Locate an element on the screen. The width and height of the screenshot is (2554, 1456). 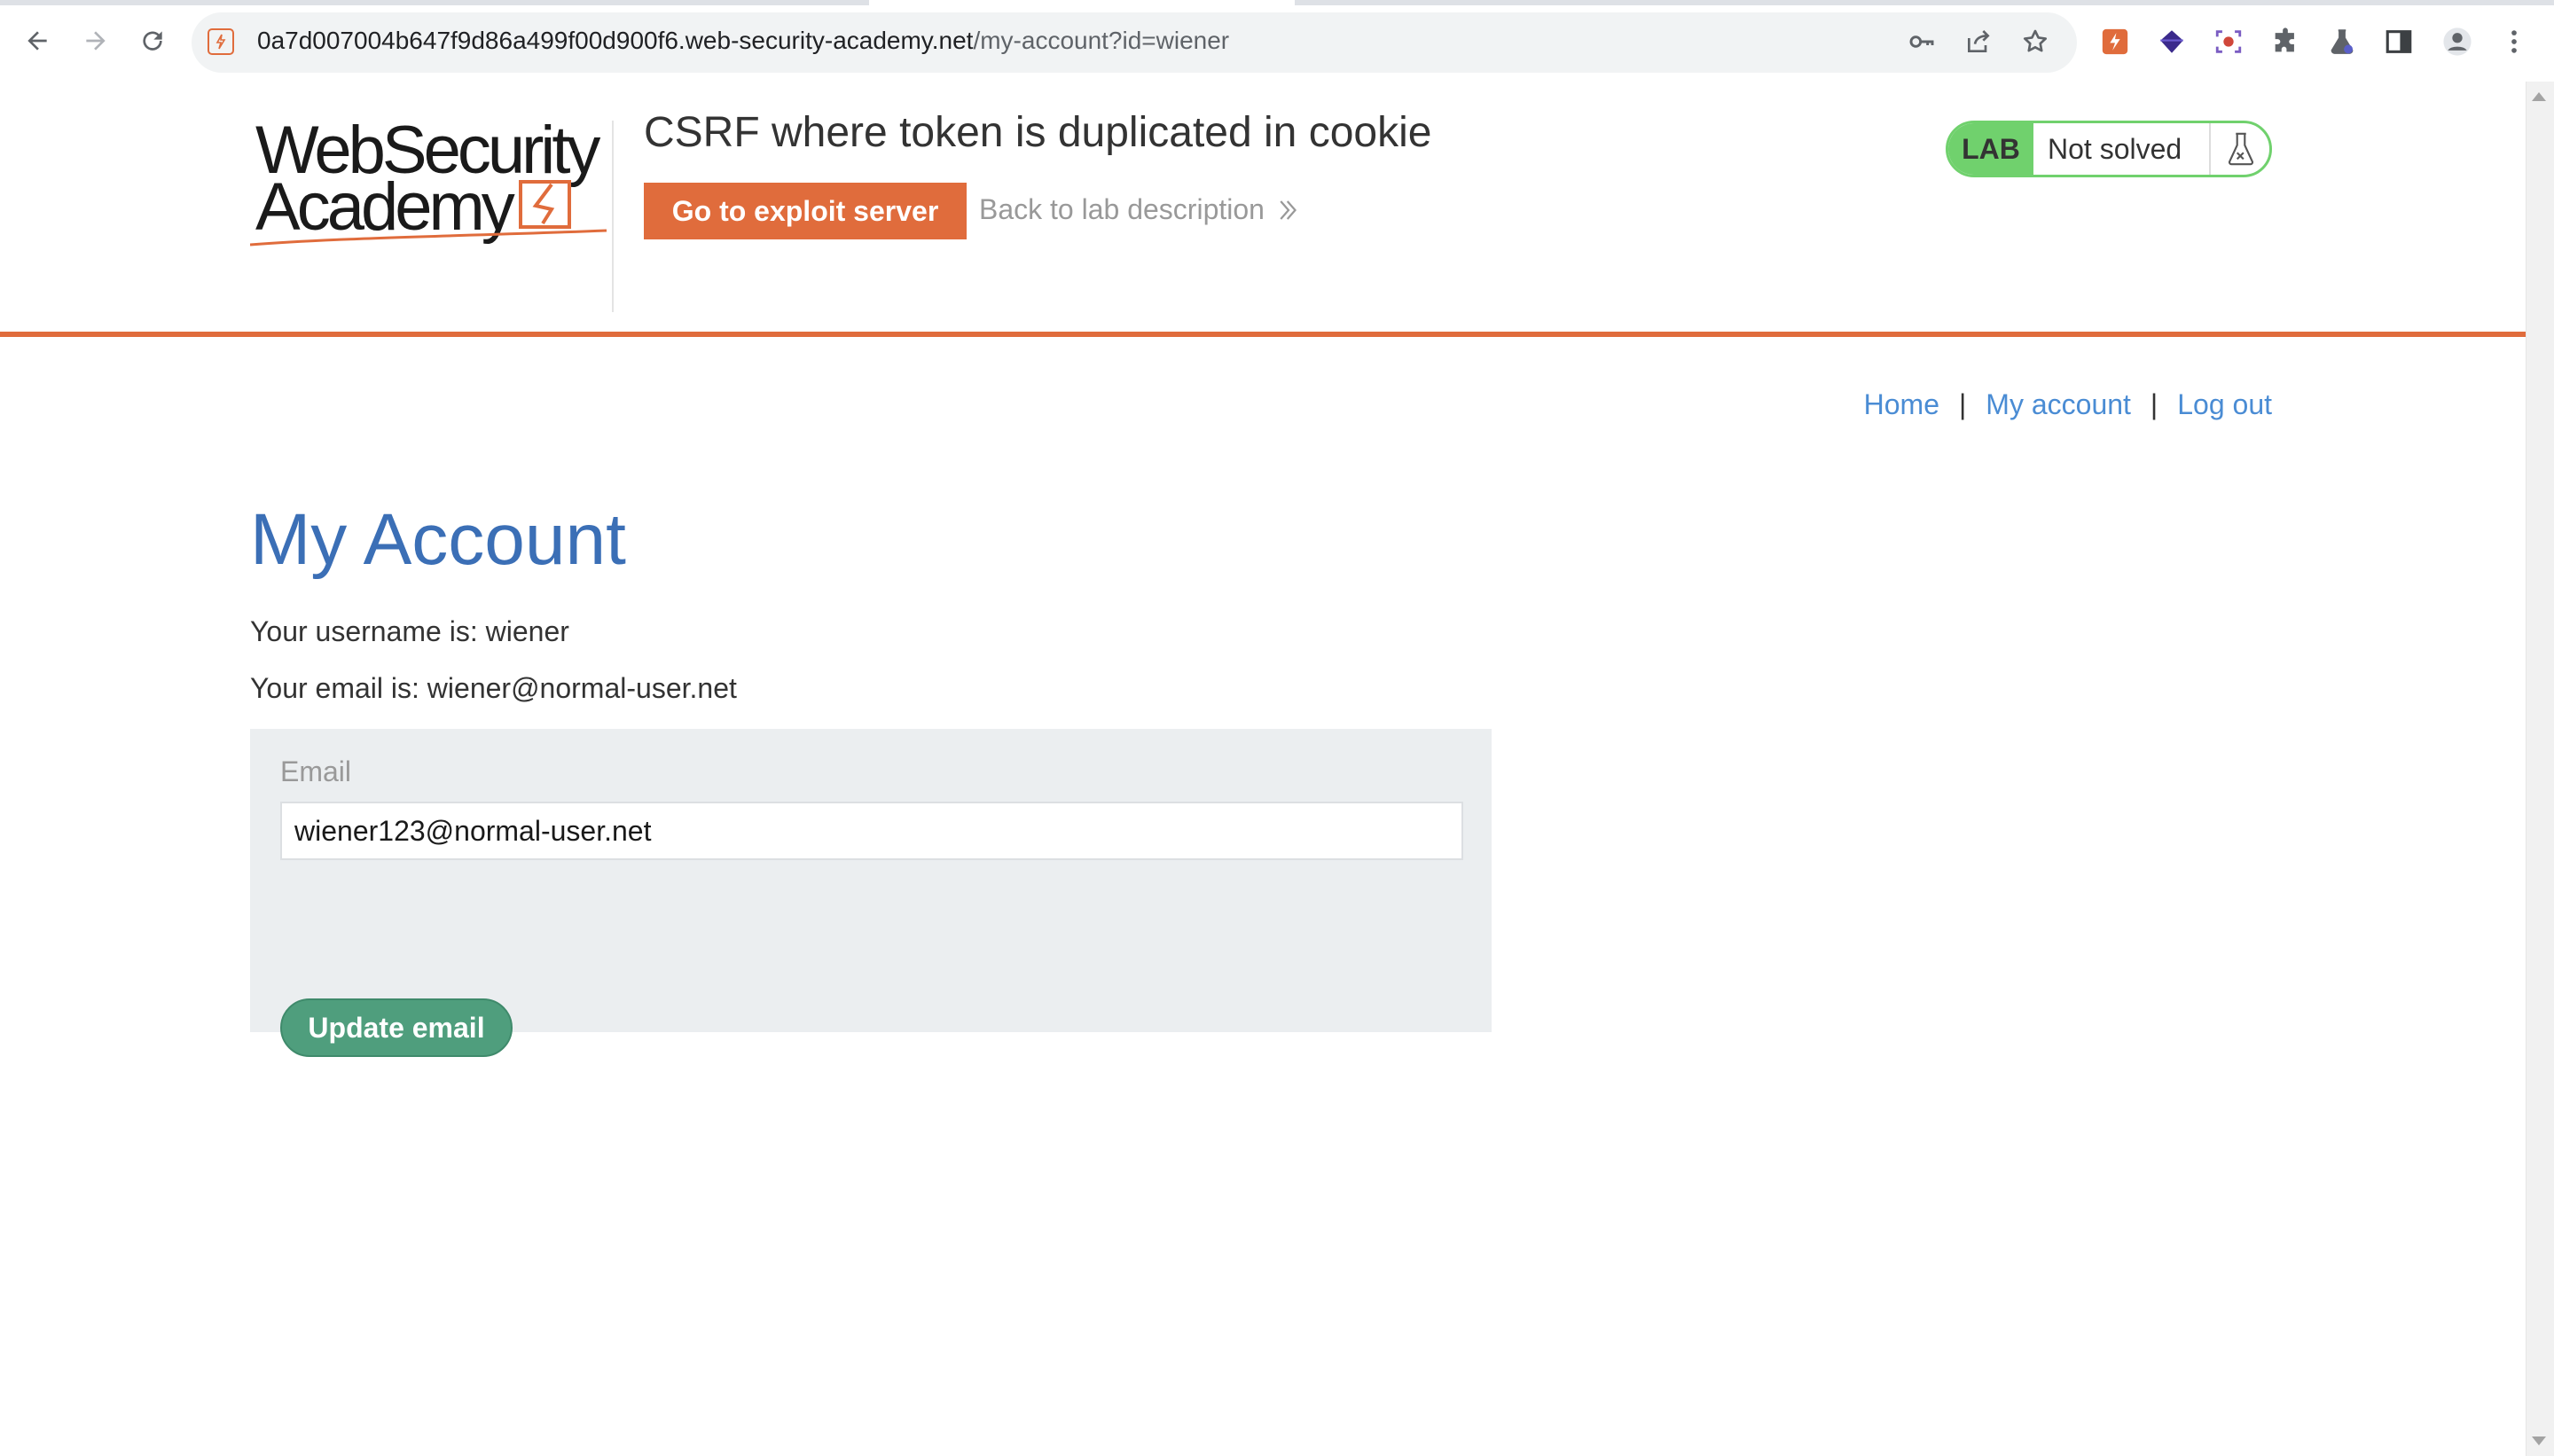
update-email-button: Update email is located at coordinates (396, 1027).